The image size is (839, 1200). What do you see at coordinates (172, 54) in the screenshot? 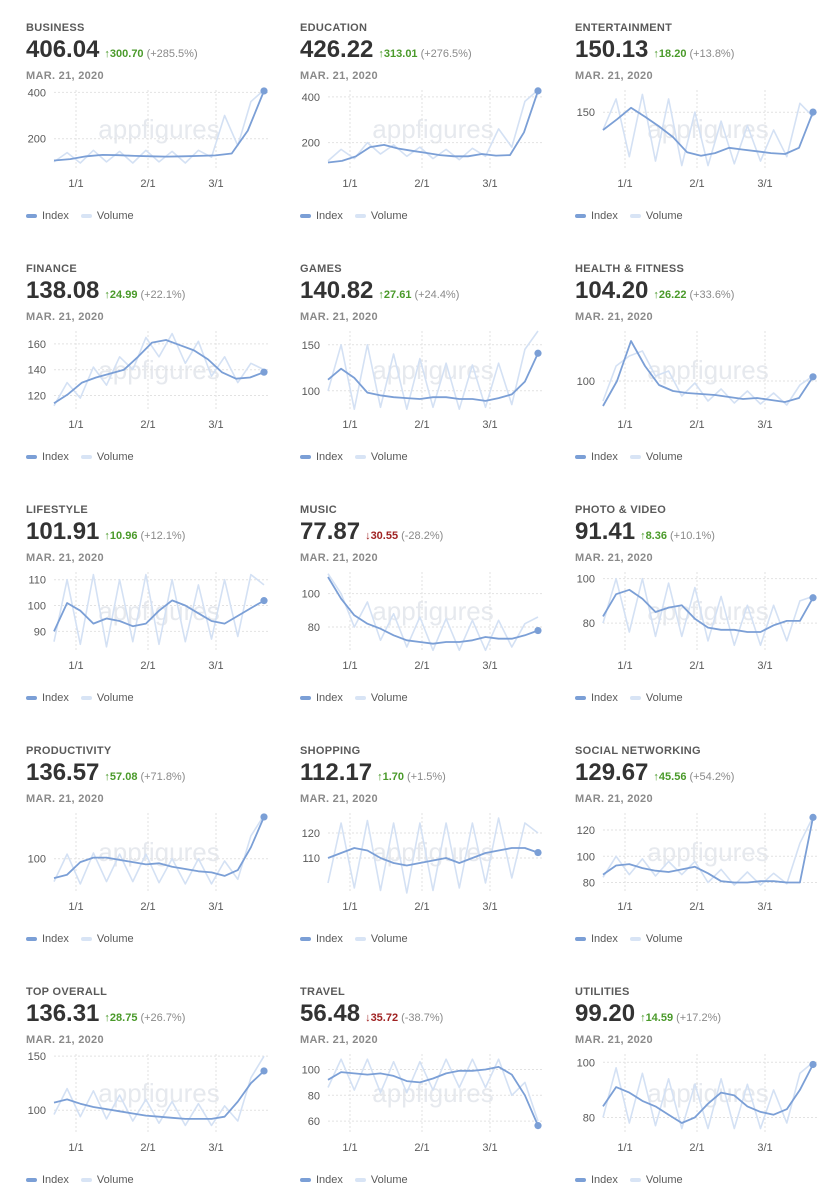
I see `change-percent: (+285.5%)` at bounding box center [172, 54].